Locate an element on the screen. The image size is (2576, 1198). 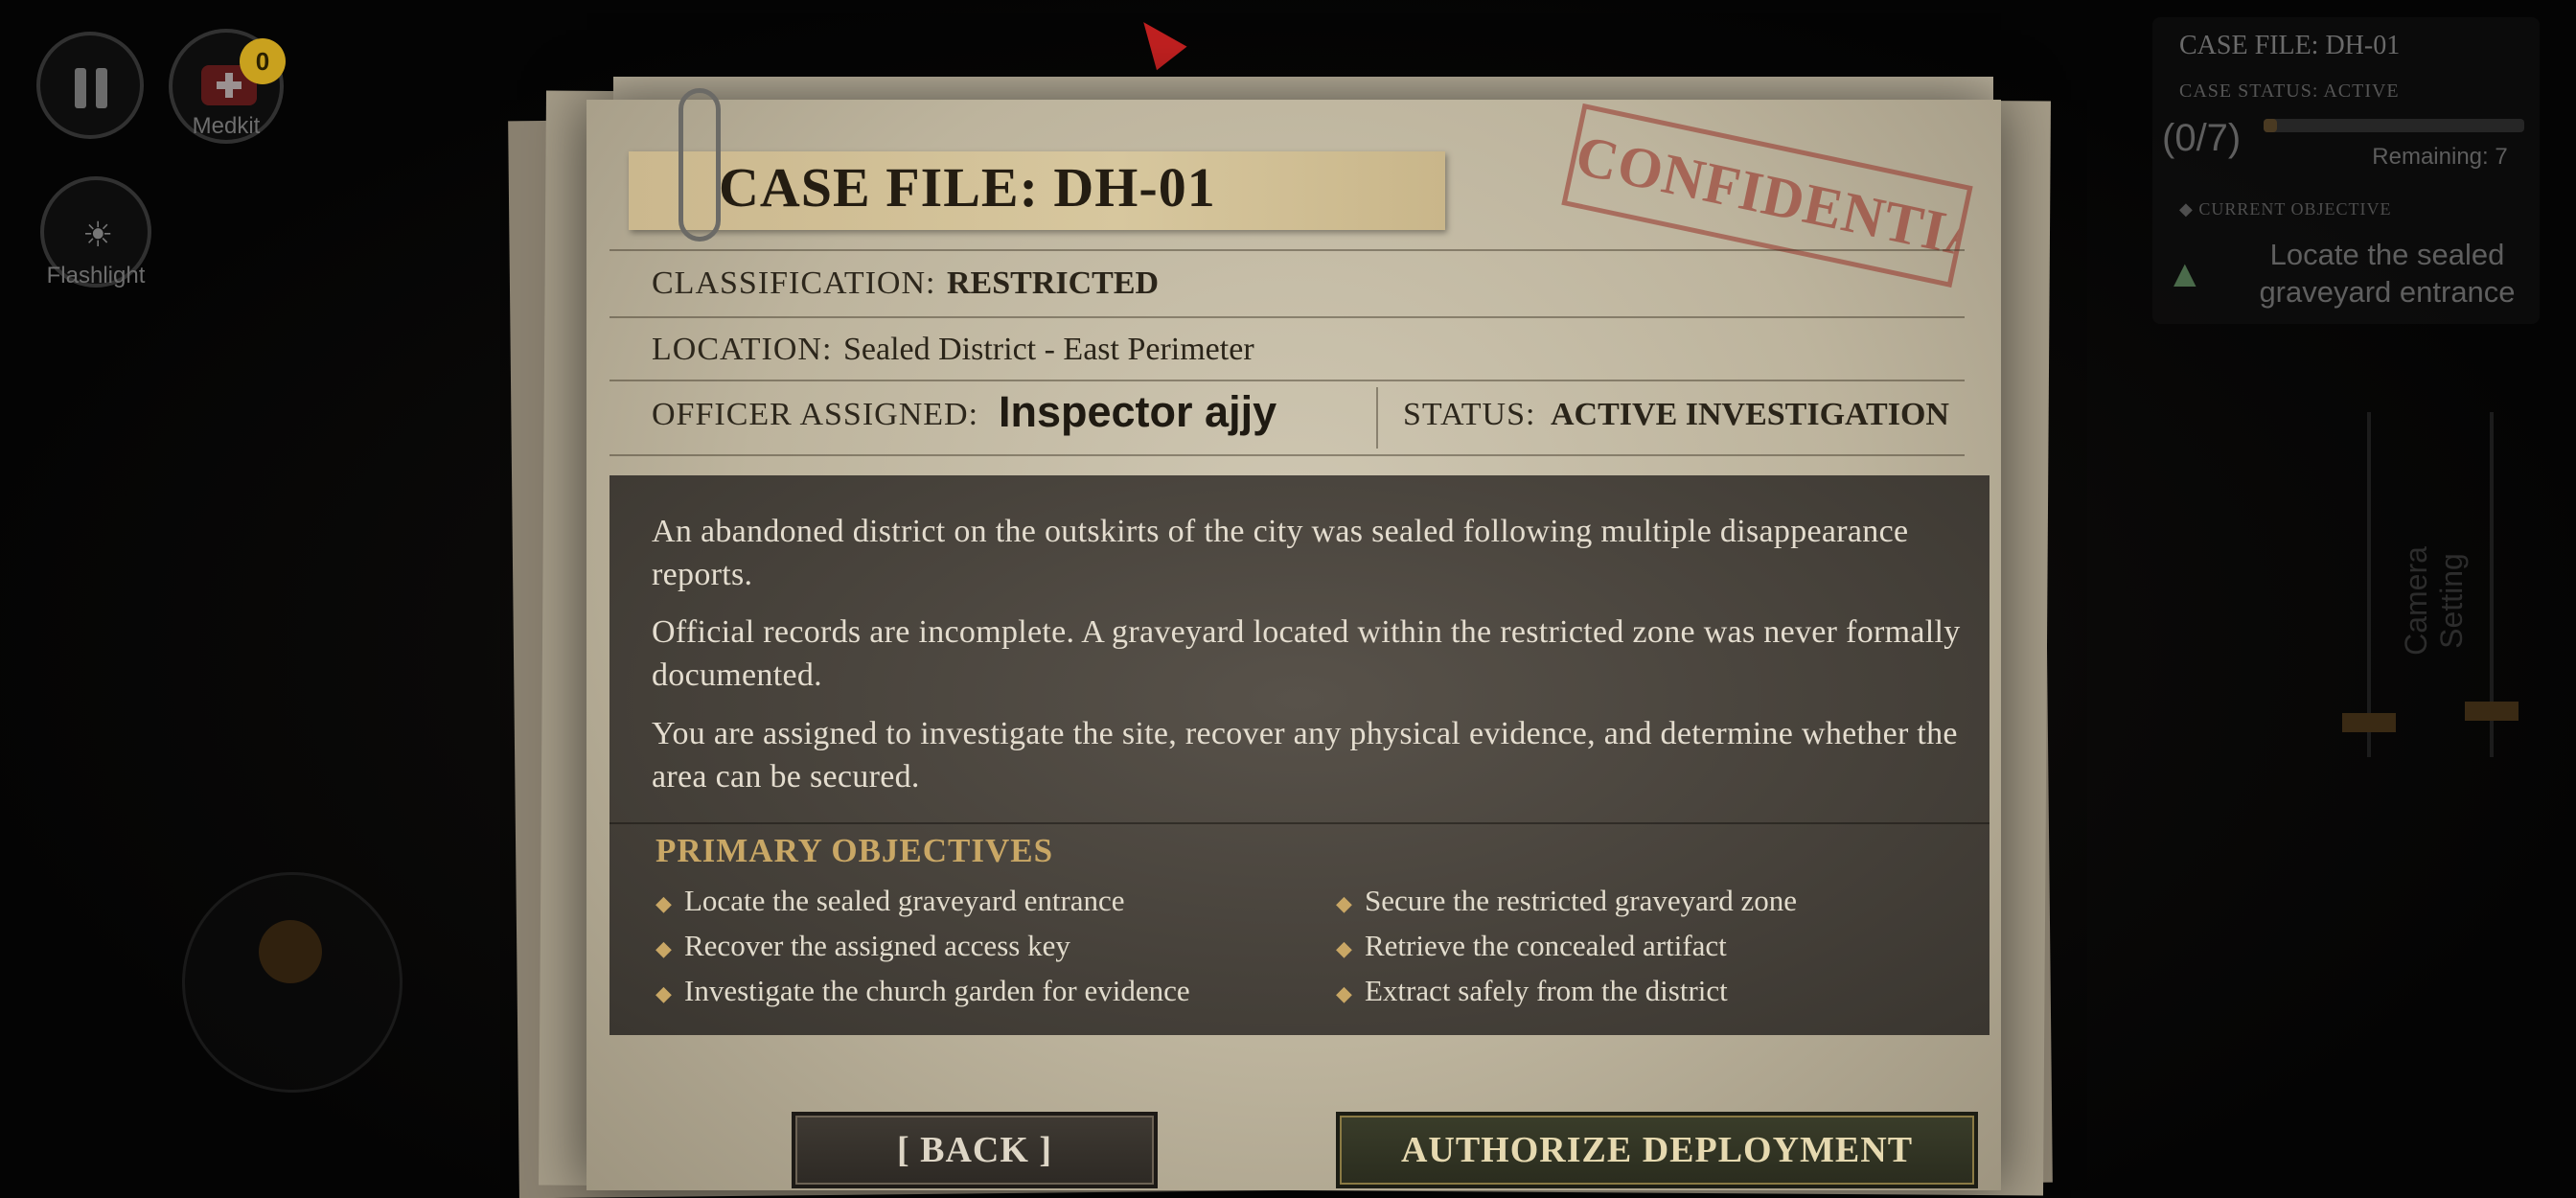
objective-item: Locate the sealed graveyard entrance is located at coordinates (904, 901).